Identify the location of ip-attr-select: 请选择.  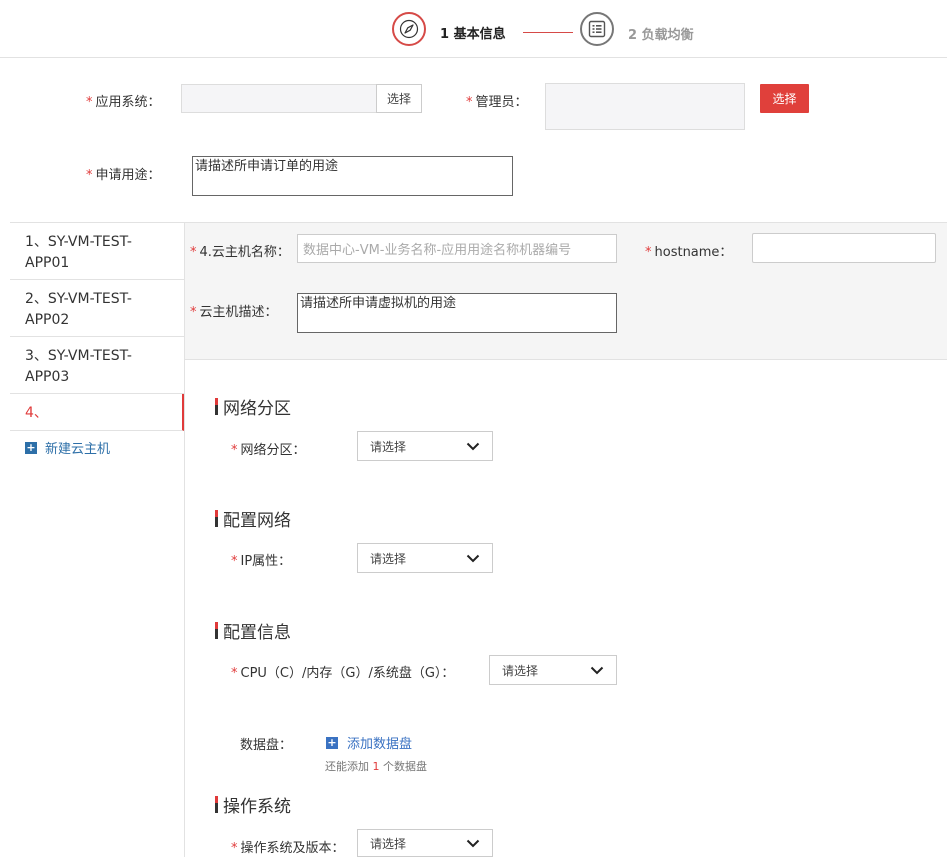
(425, 558).